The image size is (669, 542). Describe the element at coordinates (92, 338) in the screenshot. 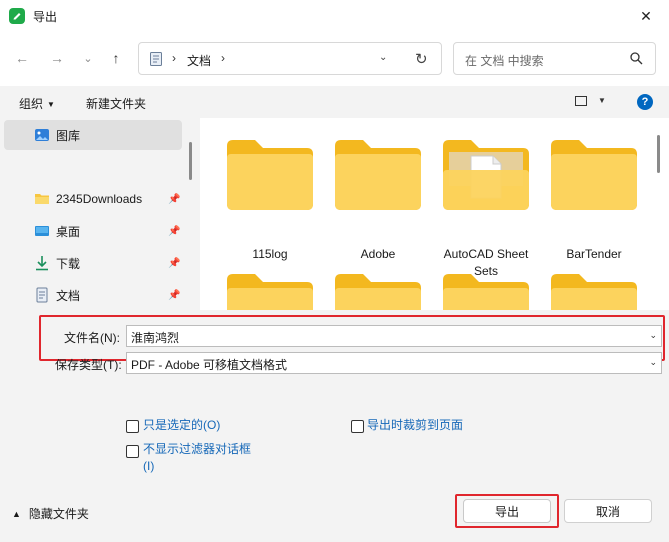

I see `filename-label: 文件名(N):` at that location.